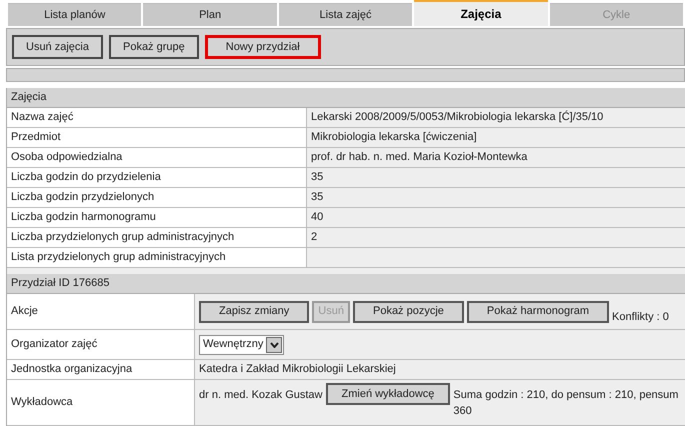 The width and height of the screenshot is (685, 426). Describe the element at coordinates (157, 197) in the screenshot. I see `field-label: Liczba godzin przydzielonych` at that location.